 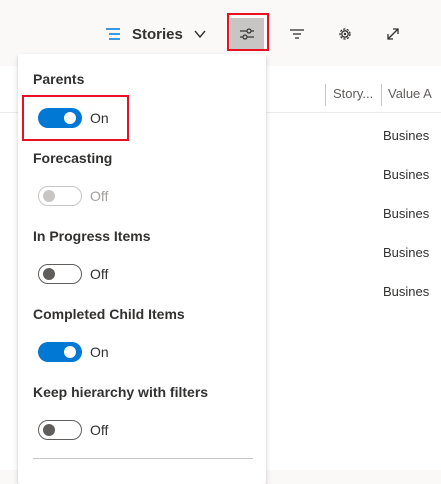 What do you see at coordinates (109, 314) in the screenshot?
I see `completed-child-items-label: Completed Child Items` at bounding box center [109, 314].